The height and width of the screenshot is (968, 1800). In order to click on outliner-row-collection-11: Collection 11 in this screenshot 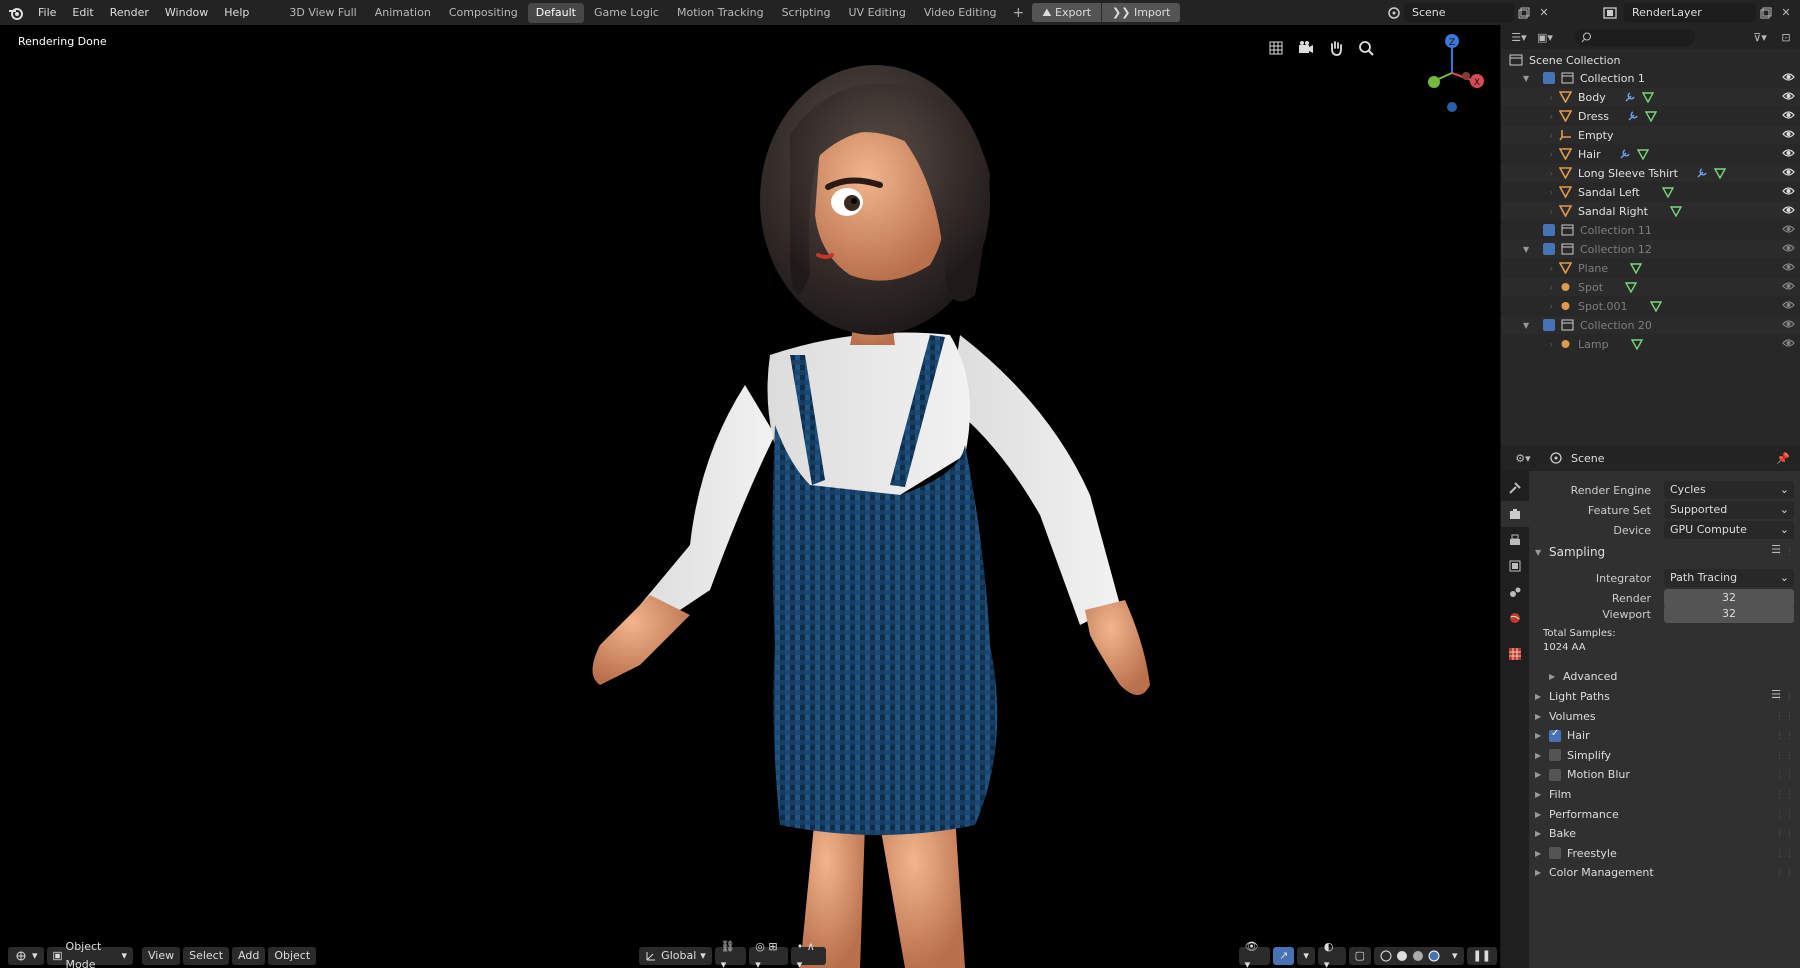, I will do `click(1650, 230)`.